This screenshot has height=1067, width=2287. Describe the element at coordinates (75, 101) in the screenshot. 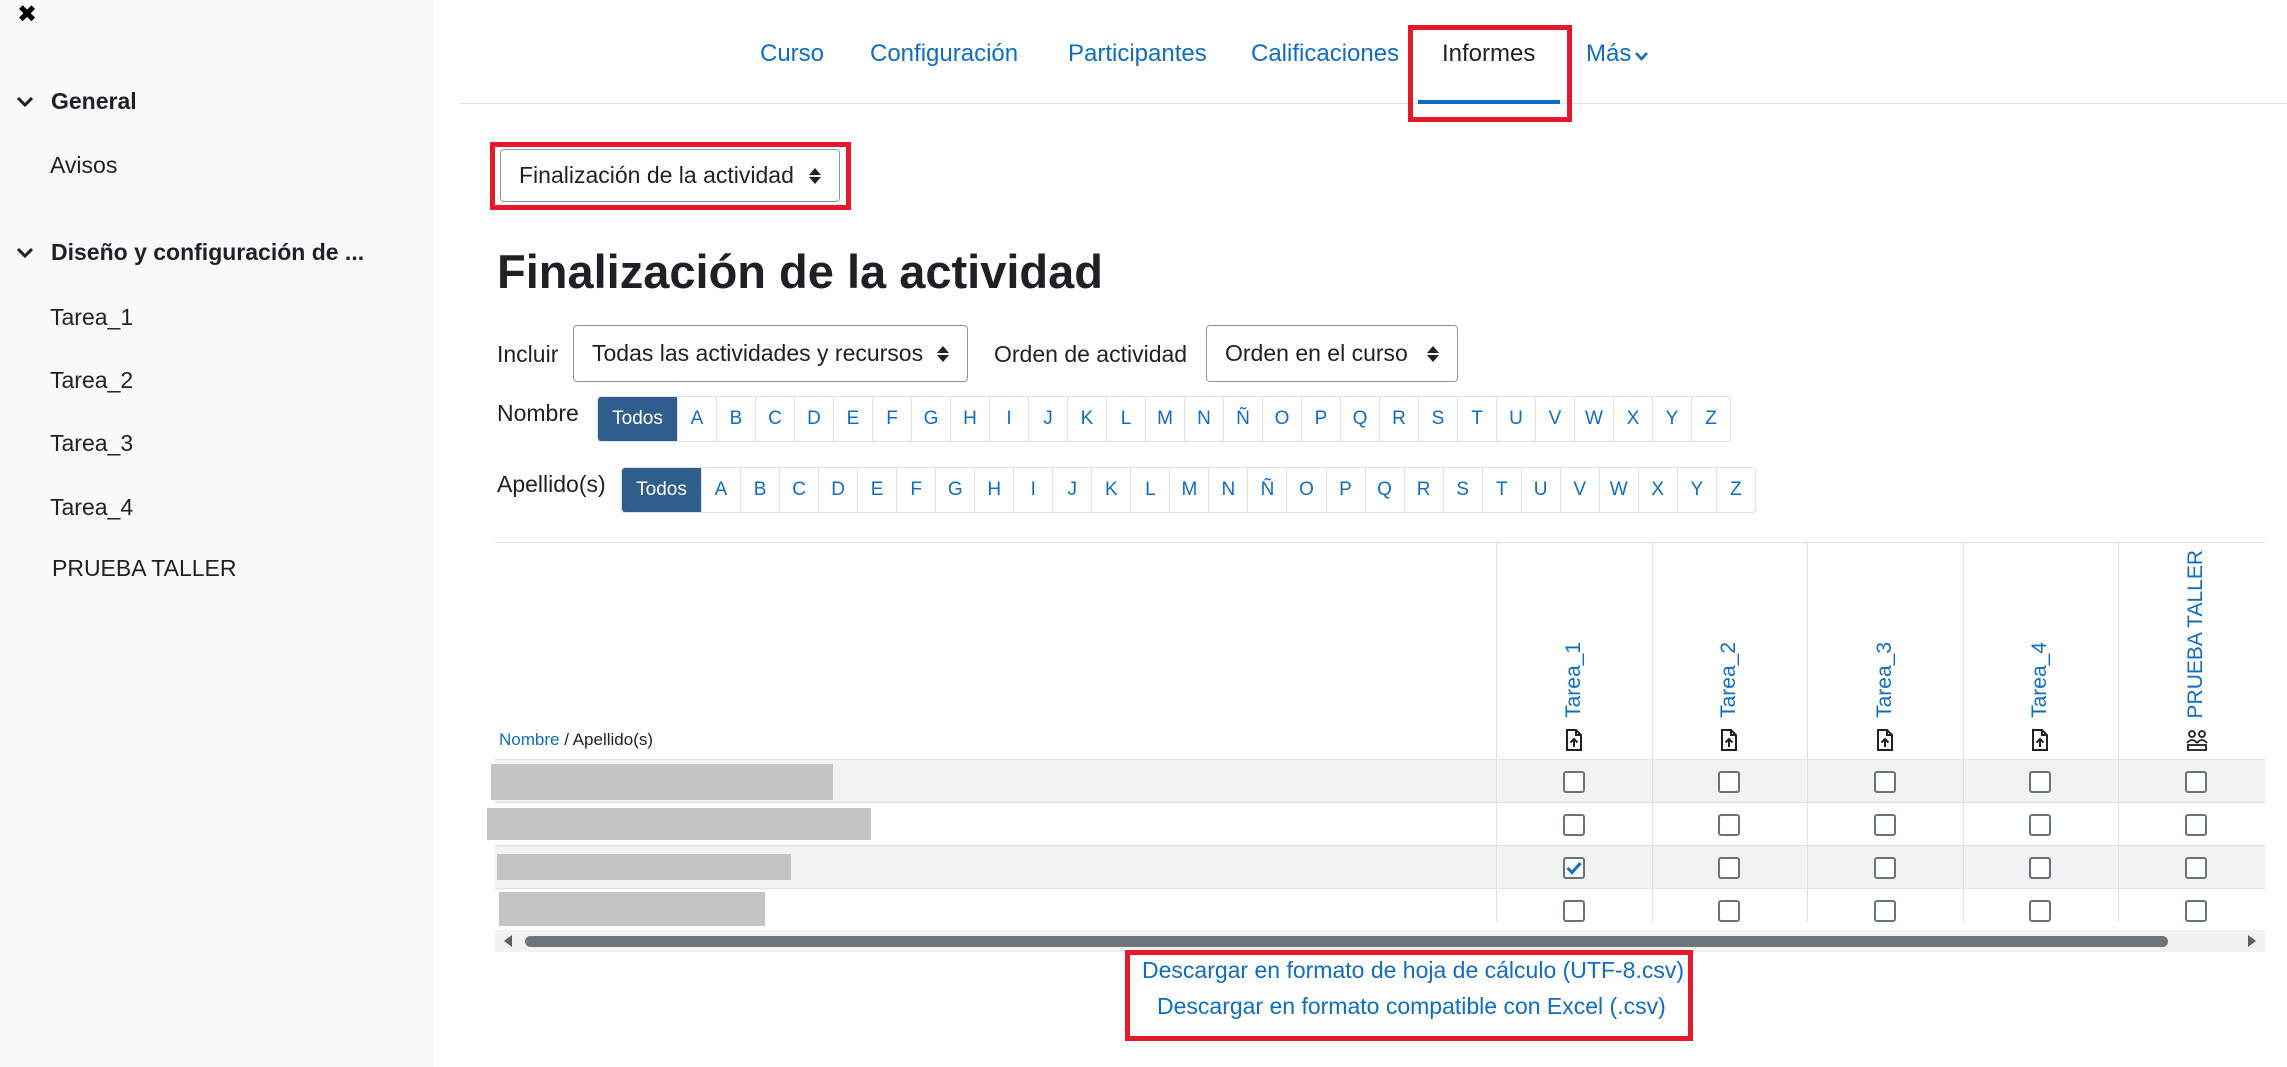

I see `section-general: General` at that location.